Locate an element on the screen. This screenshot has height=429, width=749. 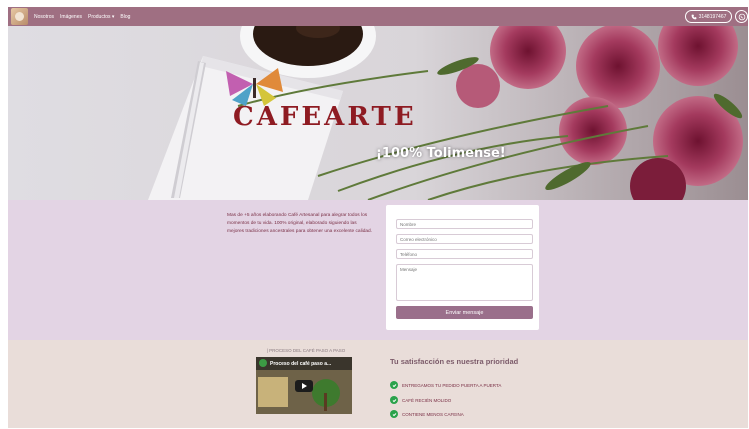
phone-button: 3148197467 is located at coordinates (708, 16).